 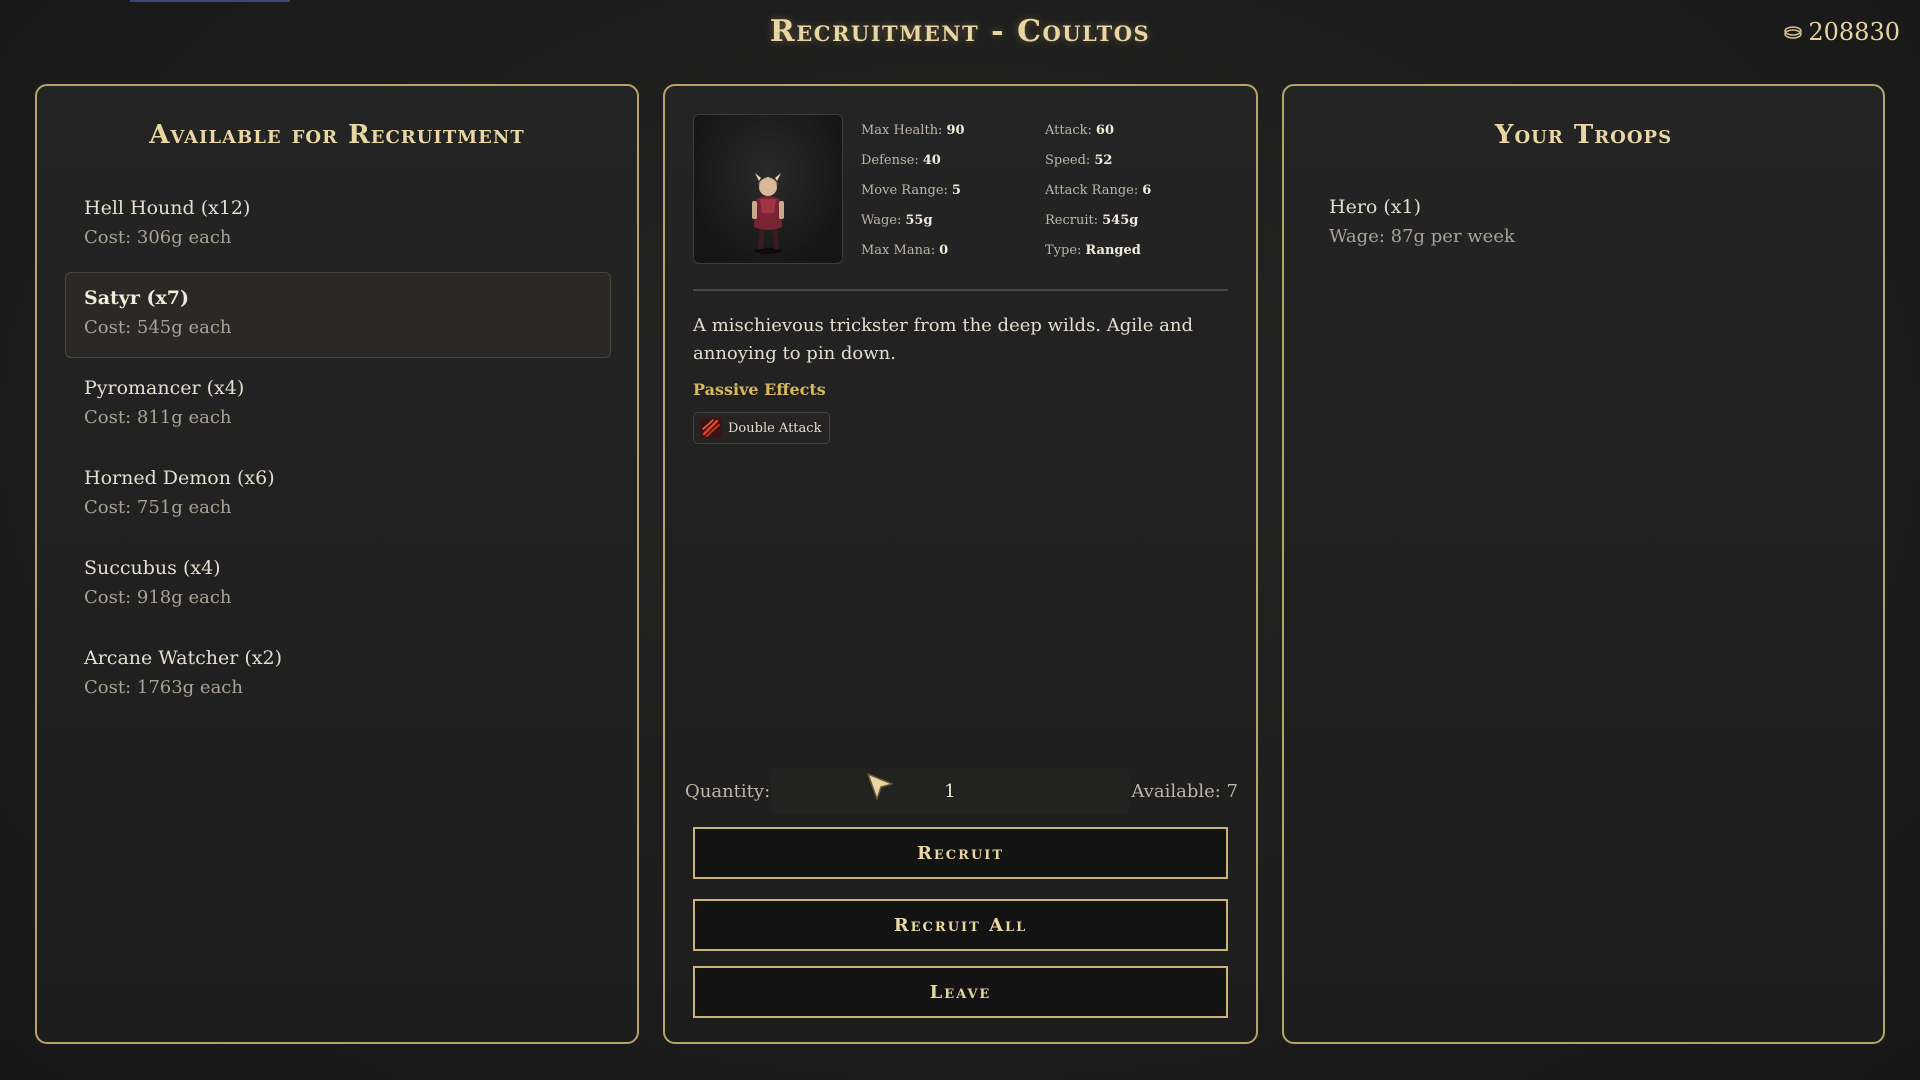 I want to click on stat-speed: Speed: 52, so click(x=1079, y=160).